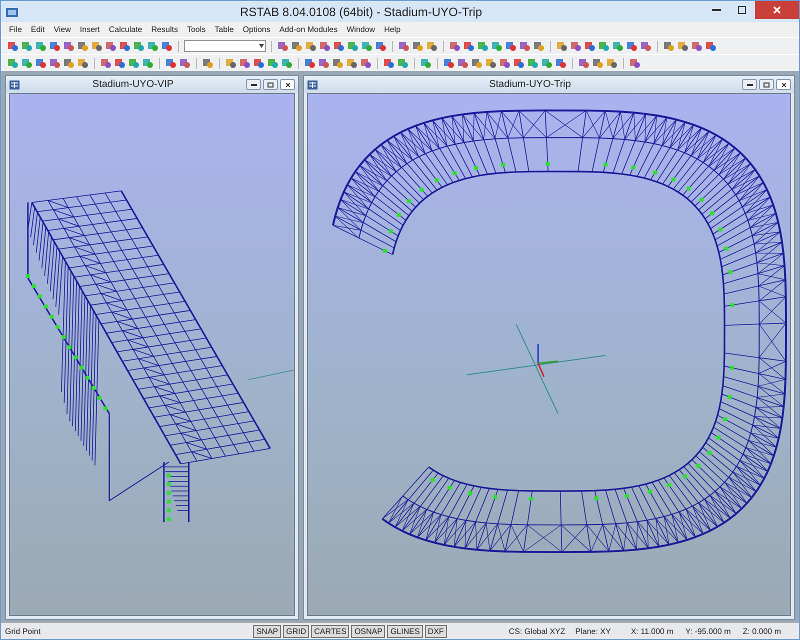  I want to click on menu-item: Add-on Modules, so click(308, 29).